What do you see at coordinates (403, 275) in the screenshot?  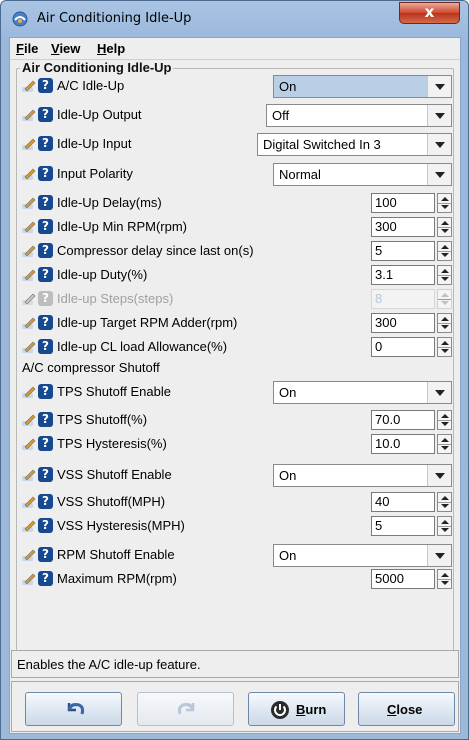 I see `spinner-input: 3.1` at bounding box center [403, 275].